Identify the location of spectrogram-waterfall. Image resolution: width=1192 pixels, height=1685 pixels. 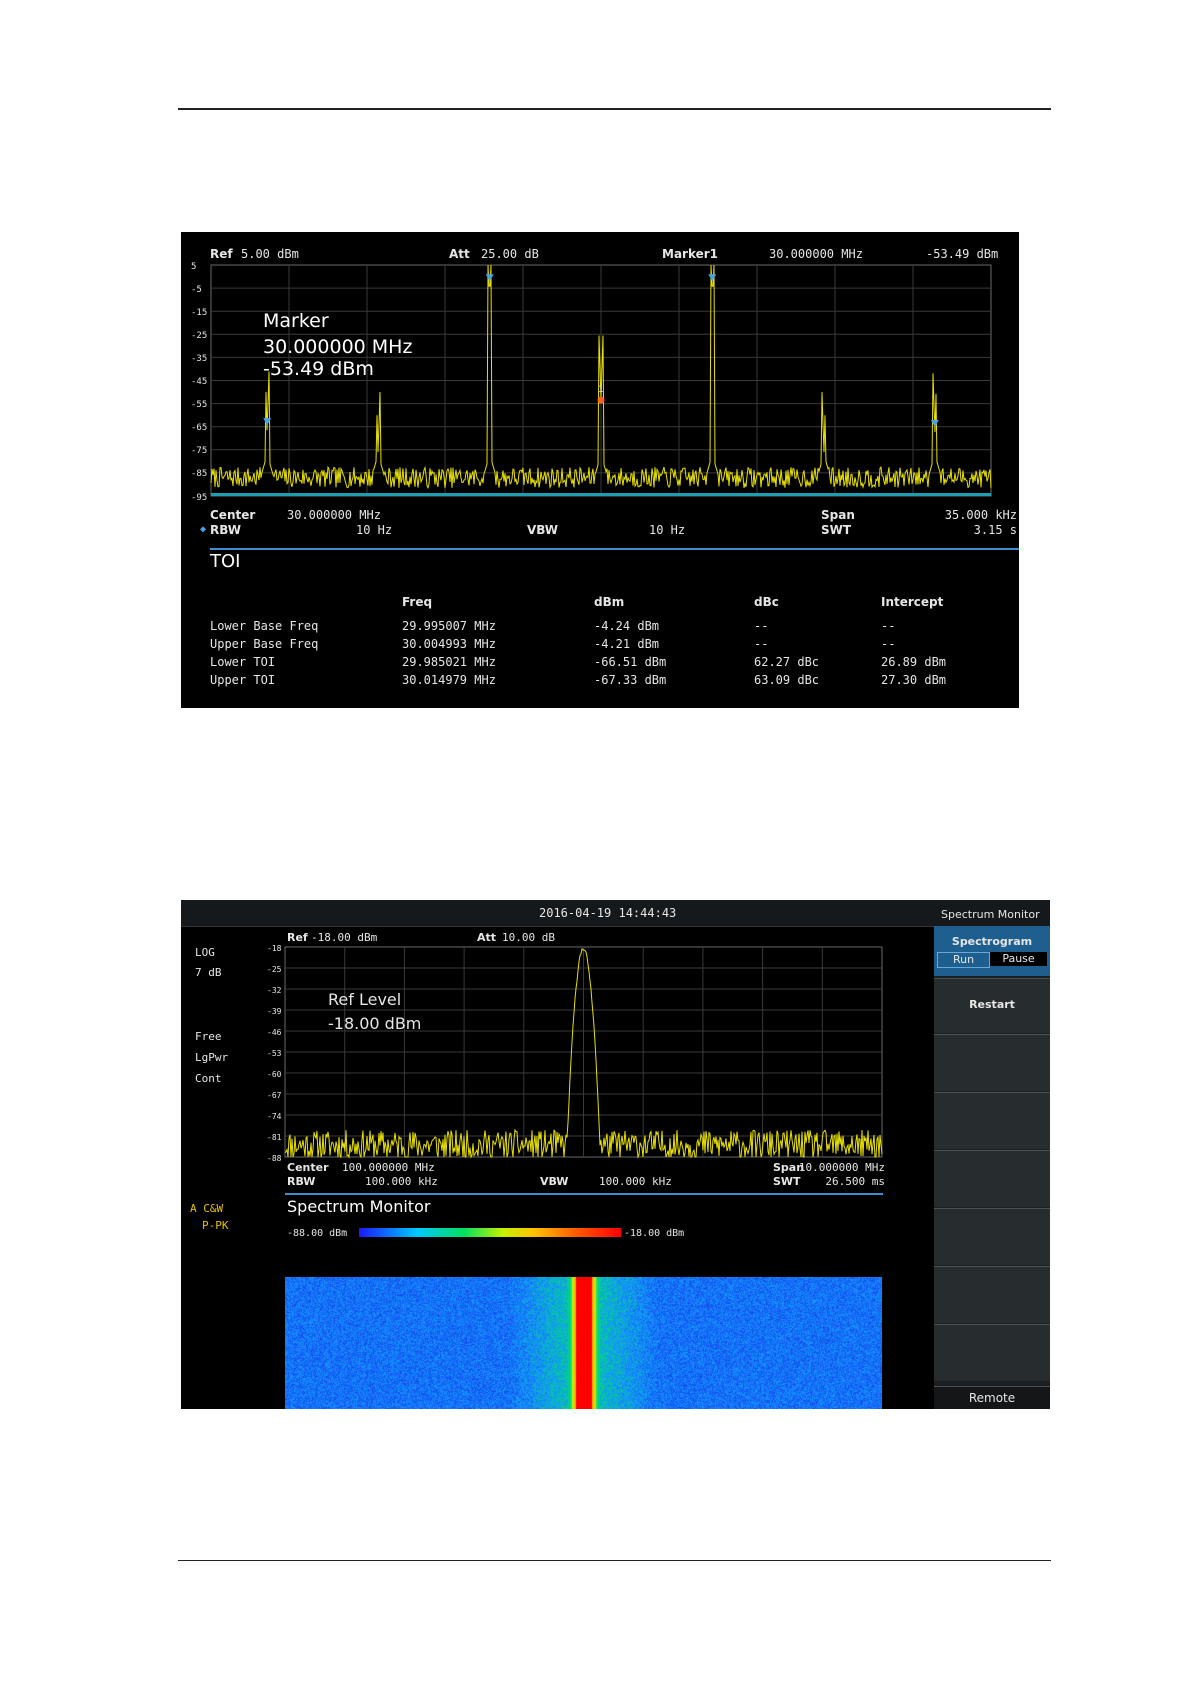
(583, 1343).